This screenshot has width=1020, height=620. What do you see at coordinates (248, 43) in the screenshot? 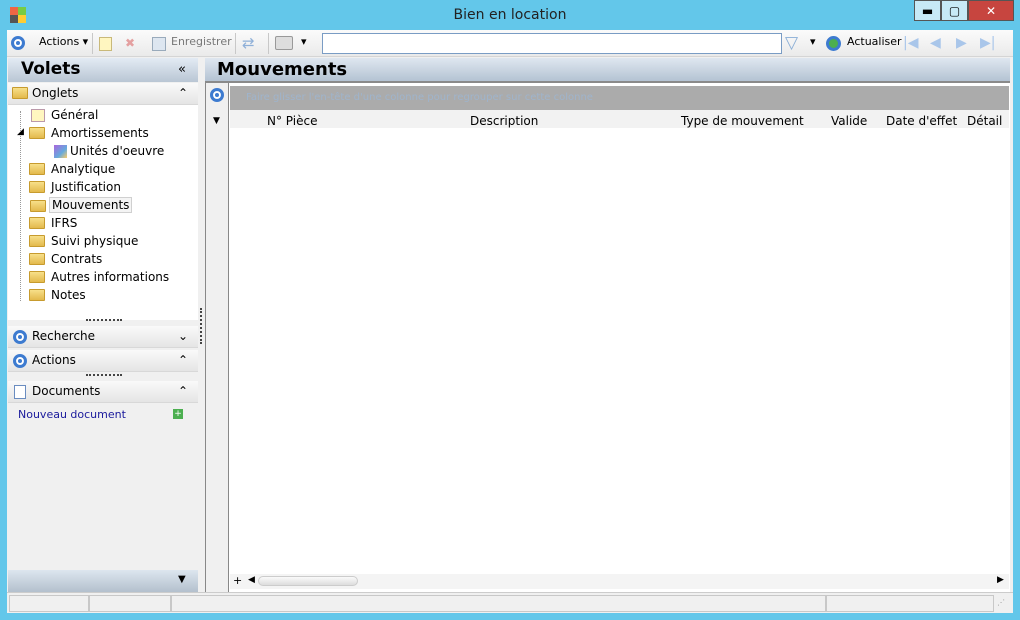
I see `sync-icon: ⇄` at bounding box center [248, 43].